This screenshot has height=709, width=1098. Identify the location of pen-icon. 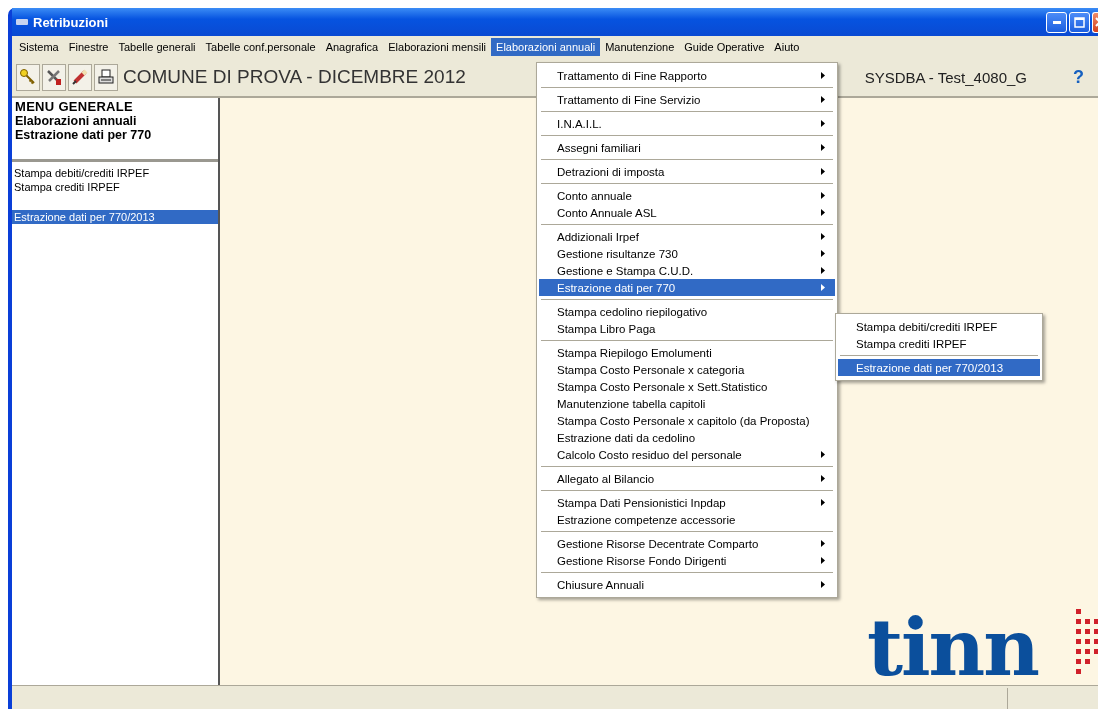
(80, 77).